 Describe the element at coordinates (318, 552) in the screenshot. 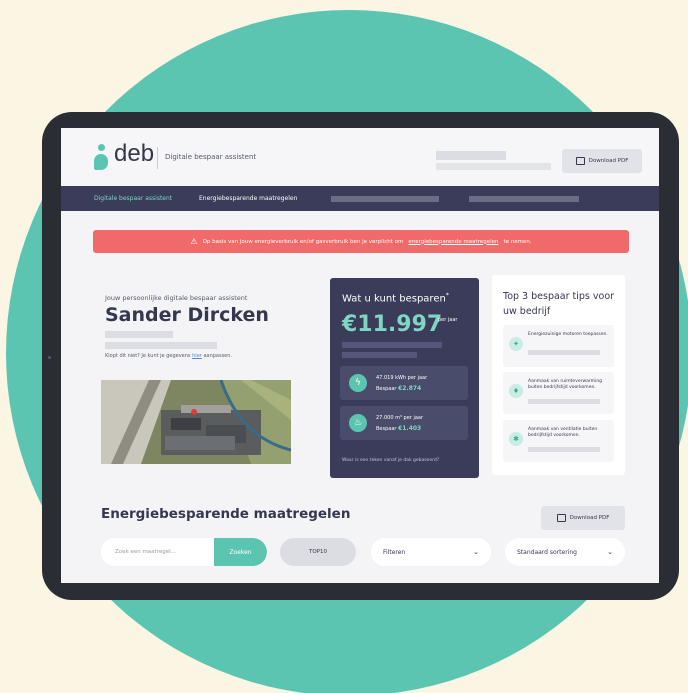

I see `top10-button: TOP10` at that location.